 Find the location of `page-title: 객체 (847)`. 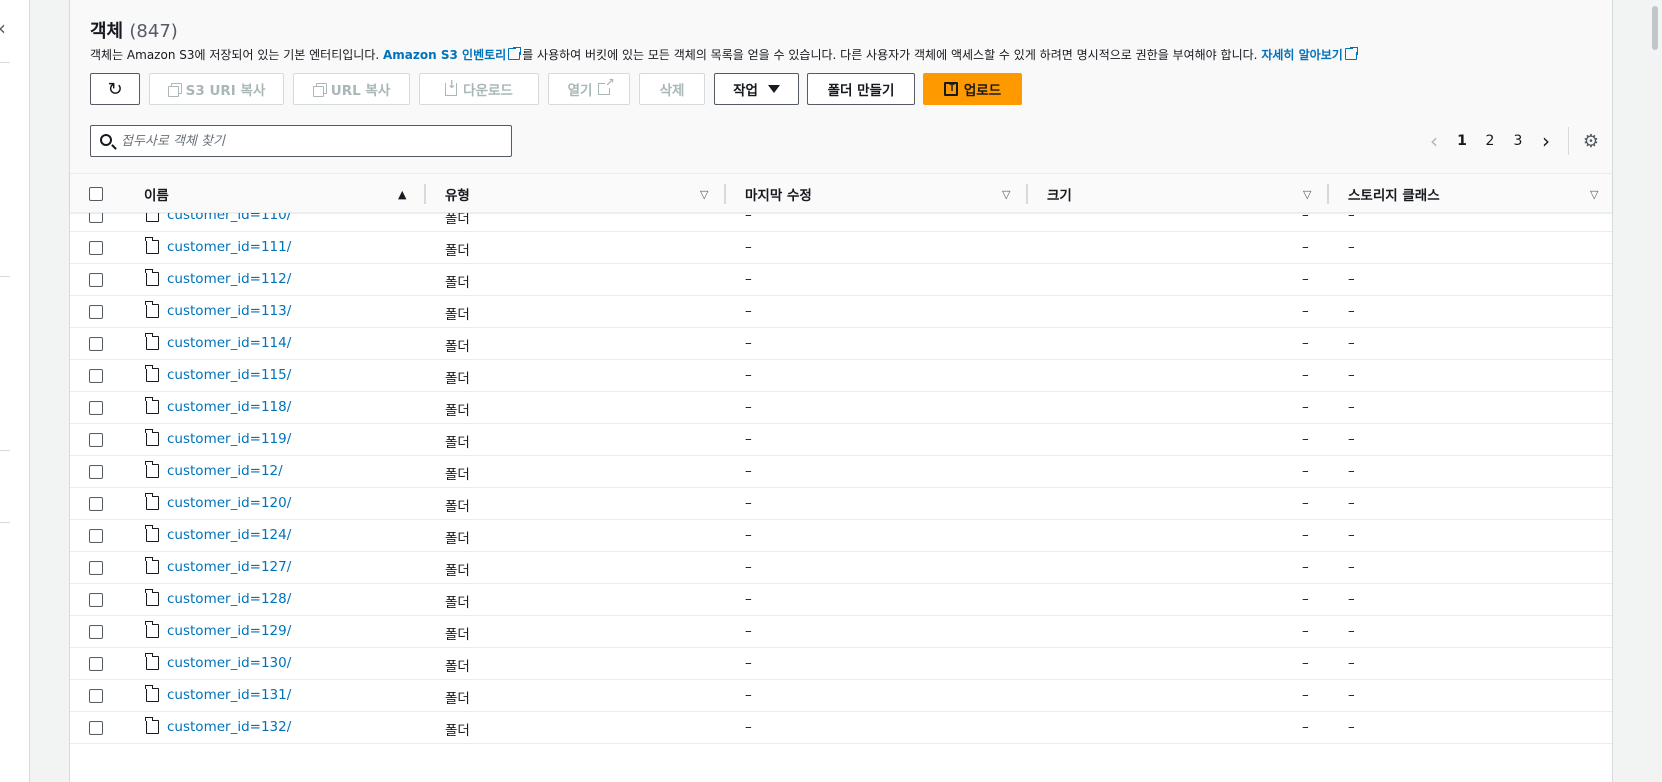

page-title: 객체 (847) is located at coordinates (134, 30).